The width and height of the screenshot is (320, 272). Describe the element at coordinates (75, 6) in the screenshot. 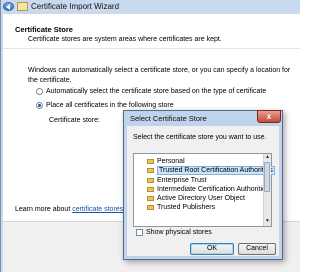

I see `wizard-title: Certificate Import Wizard` at that location.